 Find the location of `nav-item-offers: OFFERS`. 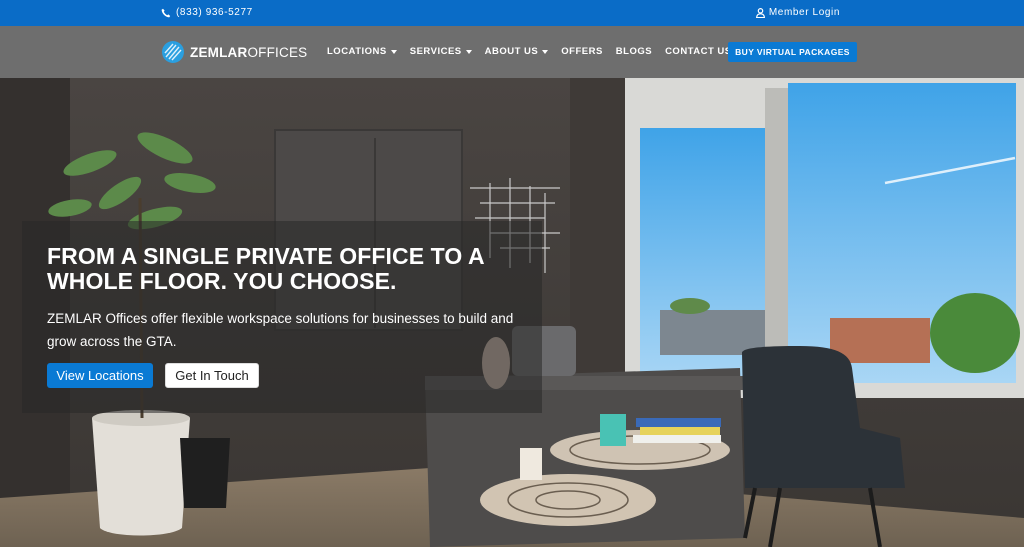

nav-item-offers: OFFERS is located at coordinates (582, 51).